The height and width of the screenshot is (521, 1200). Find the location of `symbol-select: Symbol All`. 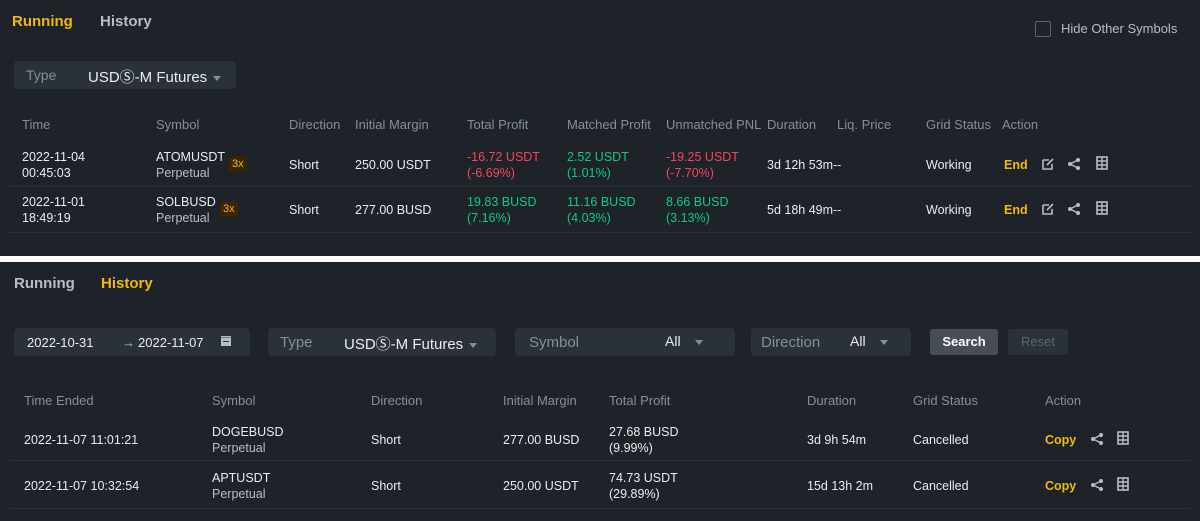

symbol-select: Symbol All is located at coordinates (625, 342).